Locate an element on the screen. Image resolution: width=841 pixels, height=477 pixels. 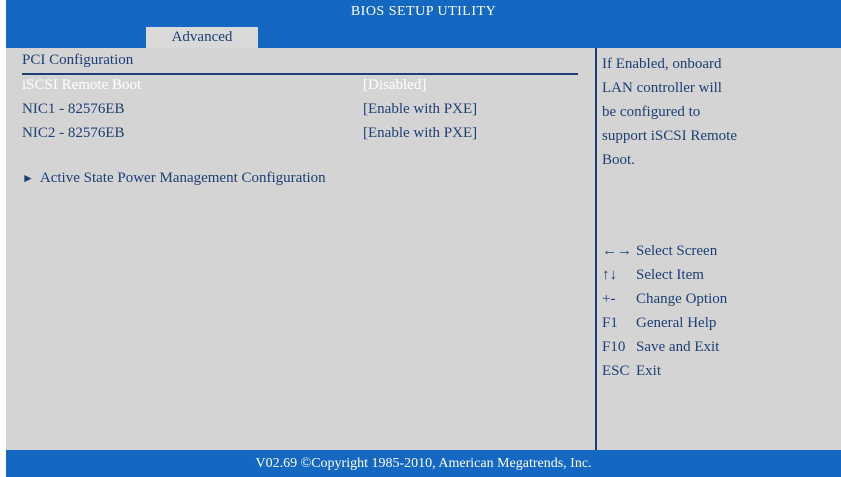
key-plus-minus: +- is located at coordinates (609, 299).